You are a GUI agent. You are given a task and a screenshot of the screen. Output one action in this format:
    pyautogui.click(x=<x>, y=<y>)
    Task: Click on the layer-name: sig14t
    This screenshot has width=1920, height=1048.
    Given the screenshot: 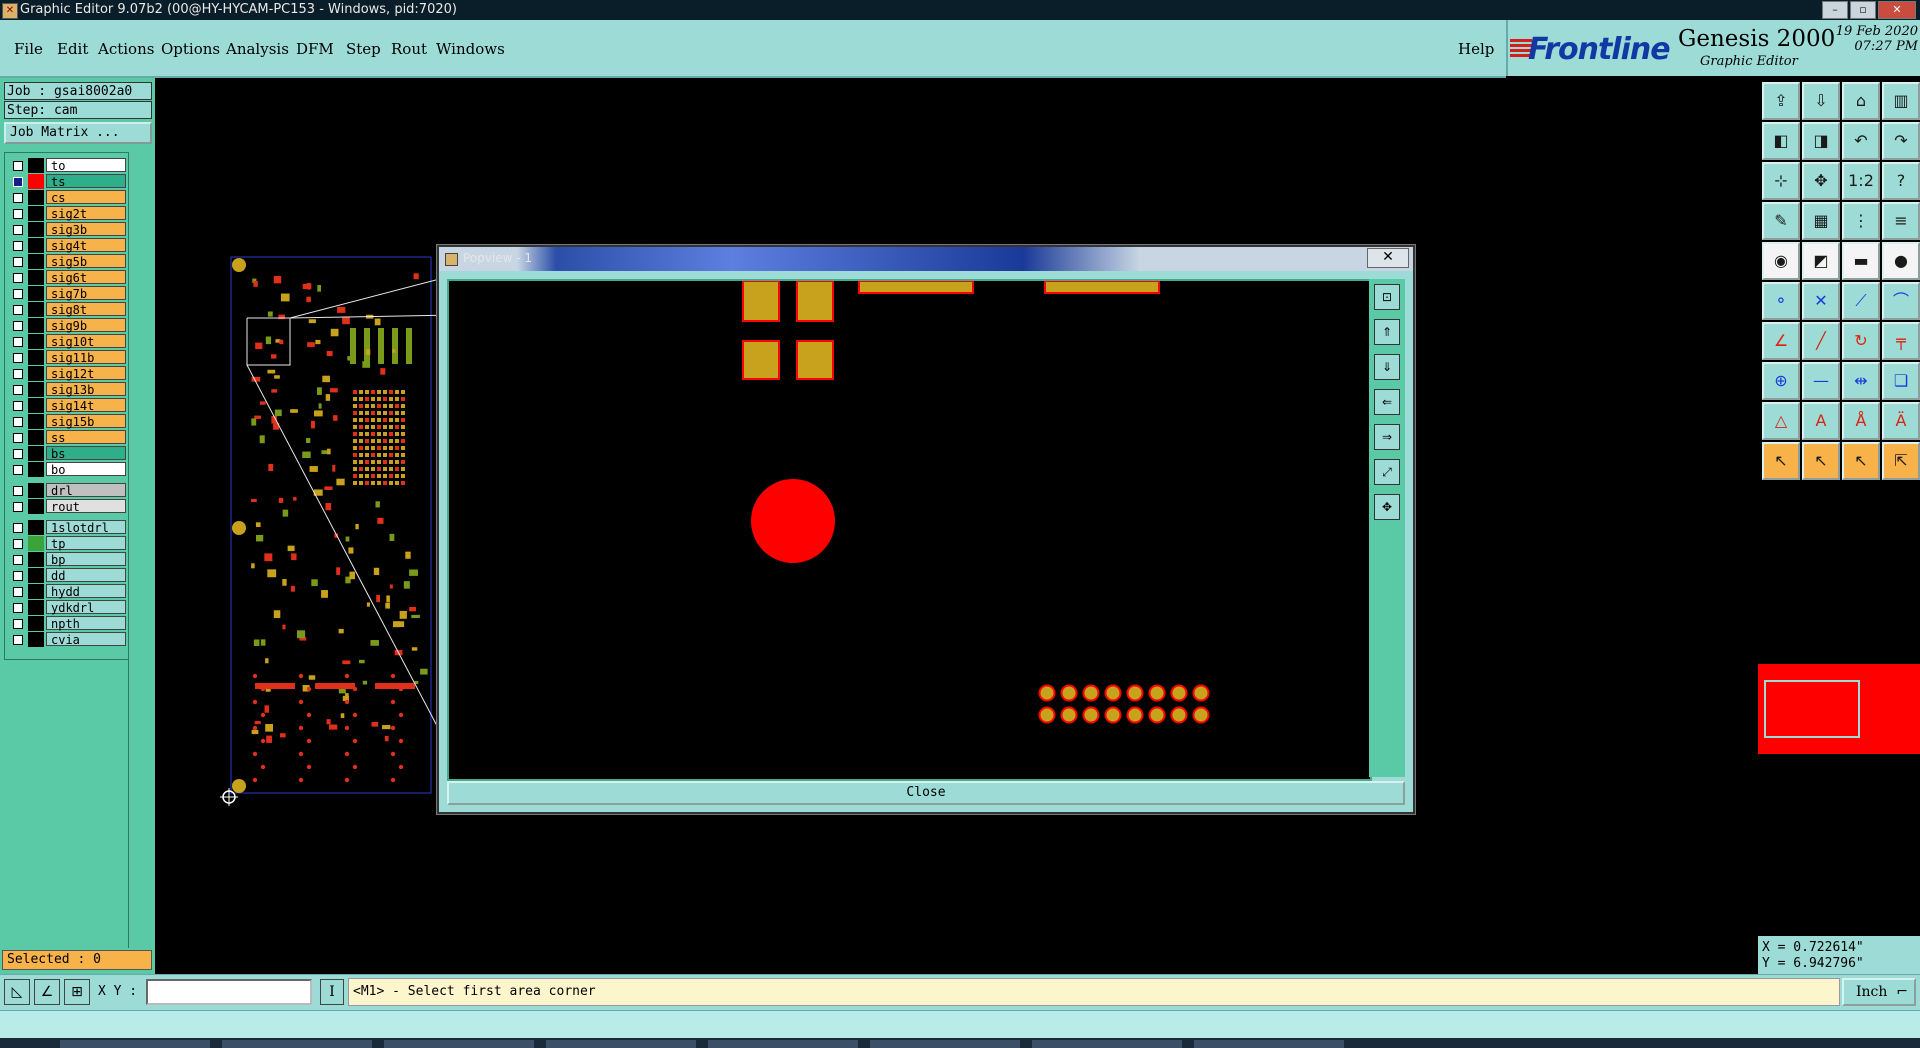 What is the action you would take?
    pyautogui.click(x=86, y=405)
    